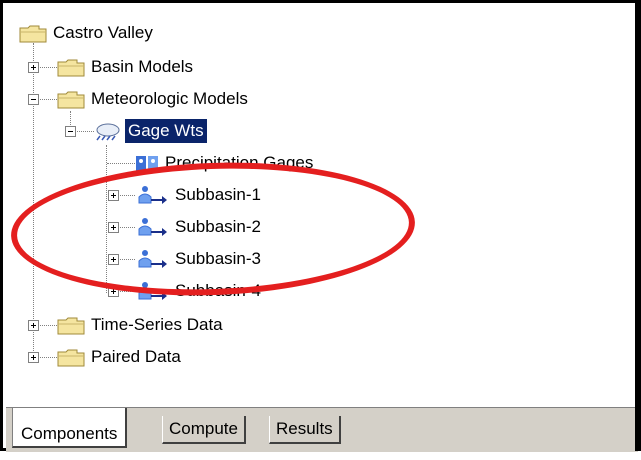  What do you see at coordinates (33, 325) in the screenshot?
I see `expand-time-series-data` at bounding box center [33, 325].